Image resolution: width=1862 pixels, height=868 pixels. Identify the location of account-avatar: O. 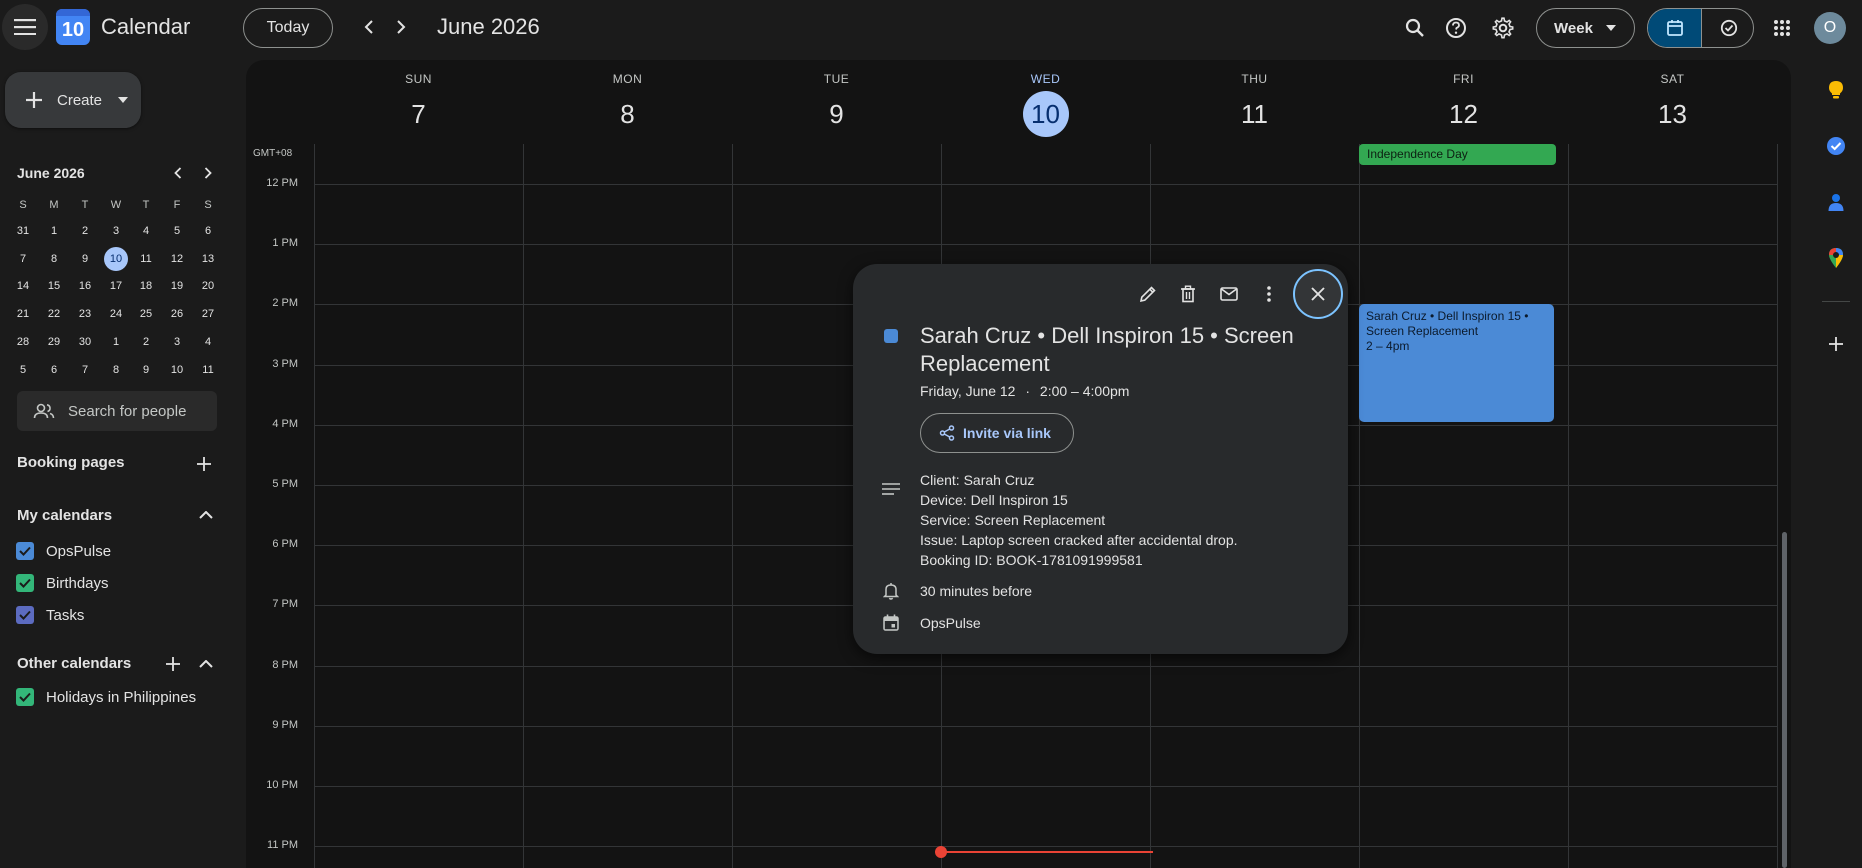
(1830, 28).